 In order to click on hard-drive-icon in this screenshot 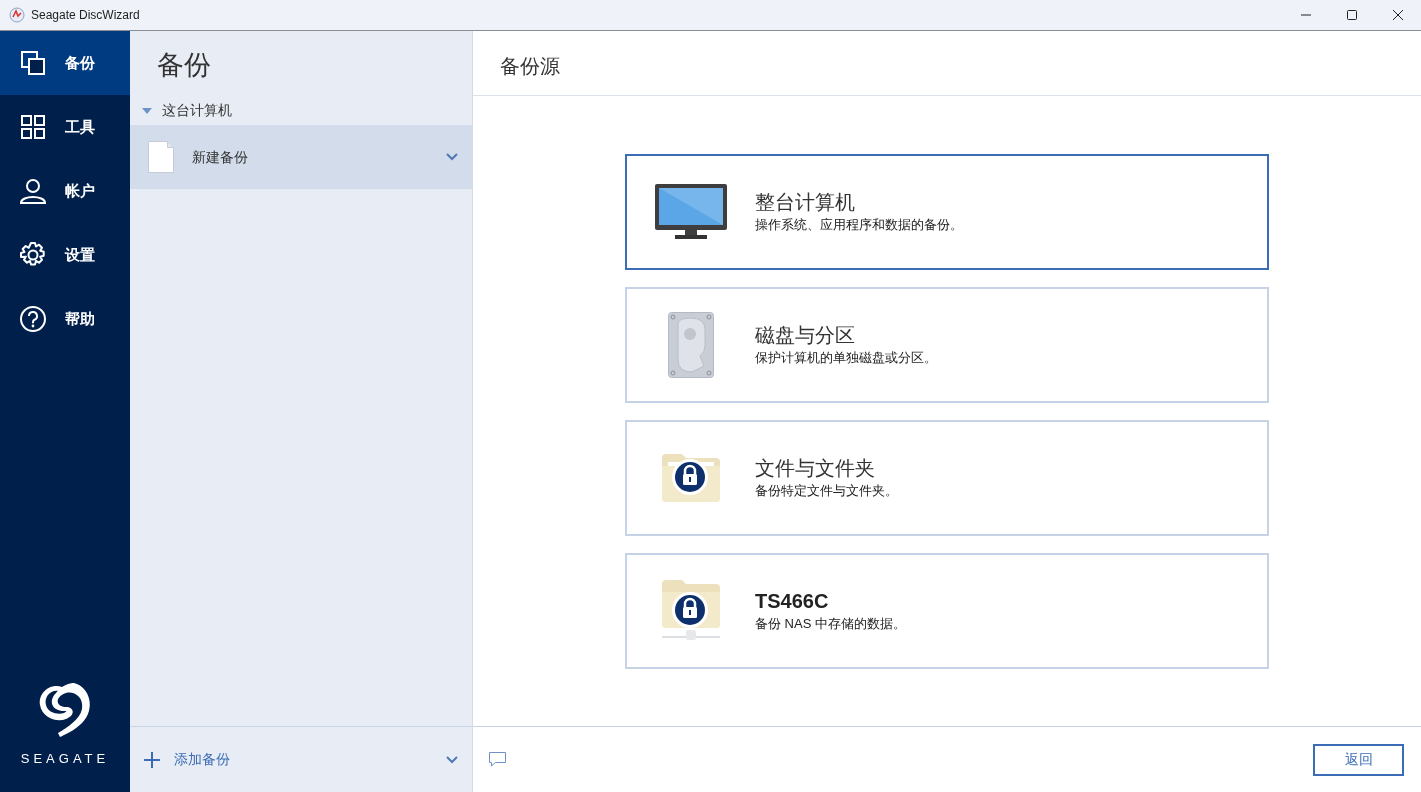, I will do `click(691, 345)`.